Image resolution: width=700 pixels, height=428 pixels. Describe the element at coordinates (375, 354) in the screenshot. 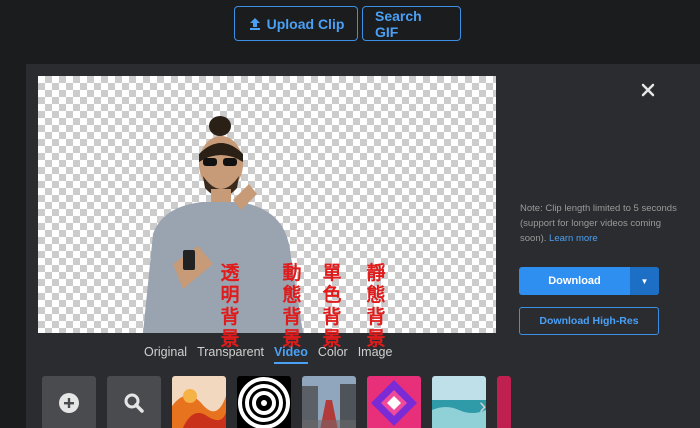

I see `tab-image: Image` at that location.